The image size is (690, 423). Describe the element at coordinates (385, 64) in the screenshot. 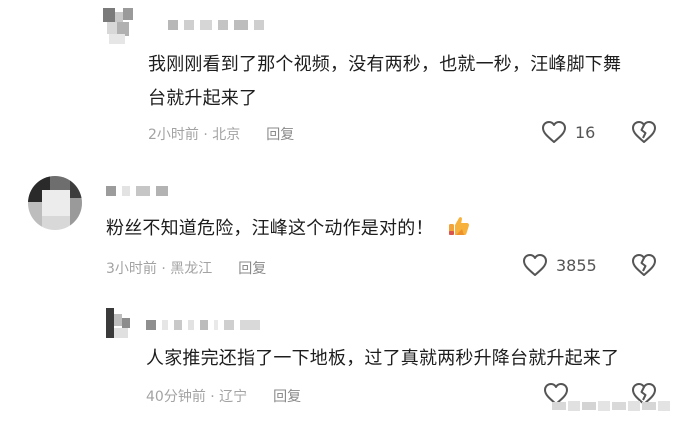

I see `comment-text-line: 我刚刚看到了那个视频，没有两秒，也就一秒，汪峰脚下舞` at that location.